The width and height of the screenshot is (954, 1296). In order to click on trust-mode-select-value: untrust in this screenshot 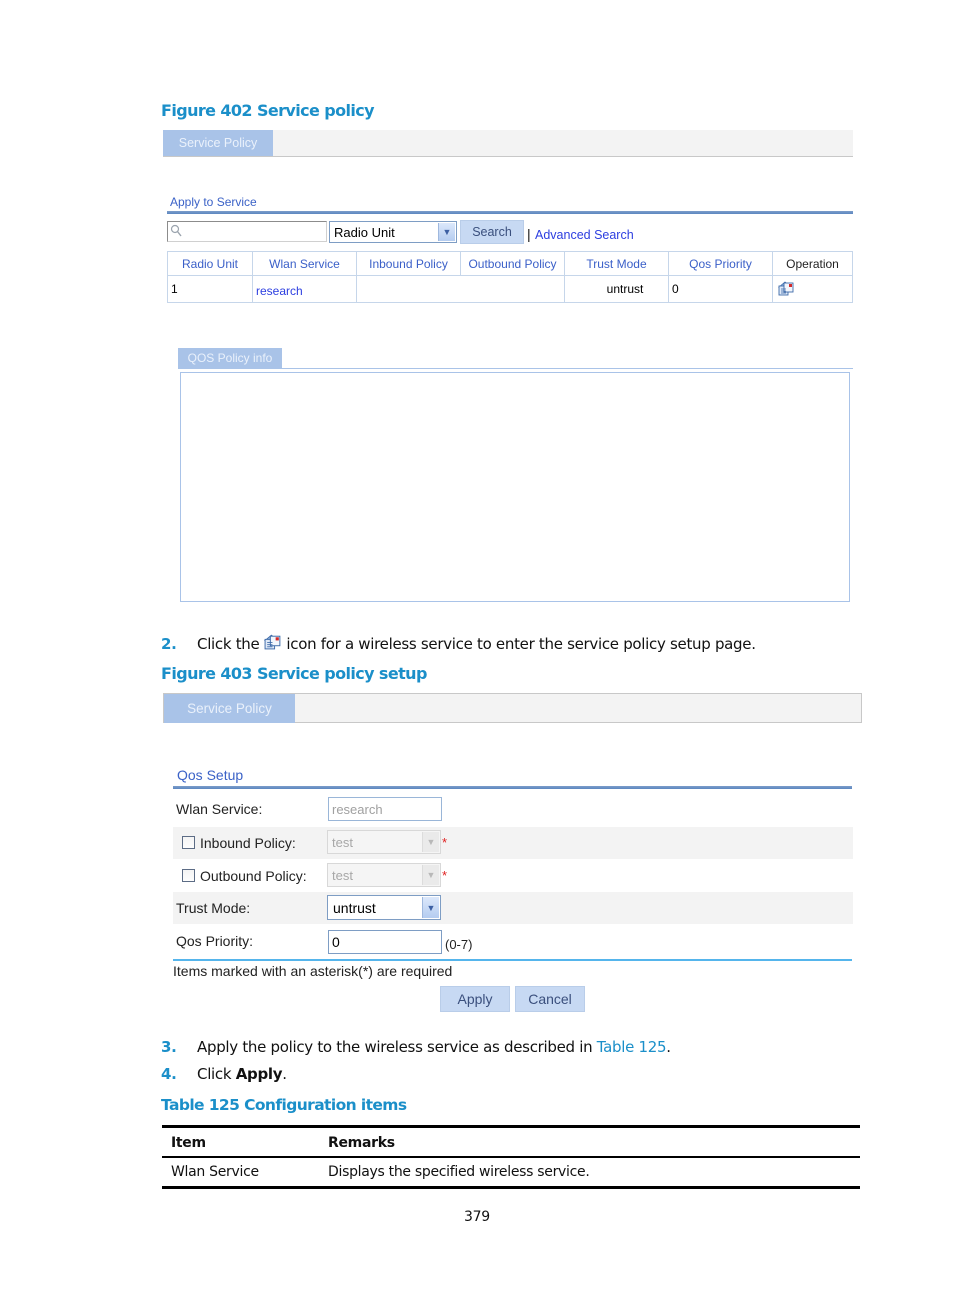, I will do `click(354, 907)`.